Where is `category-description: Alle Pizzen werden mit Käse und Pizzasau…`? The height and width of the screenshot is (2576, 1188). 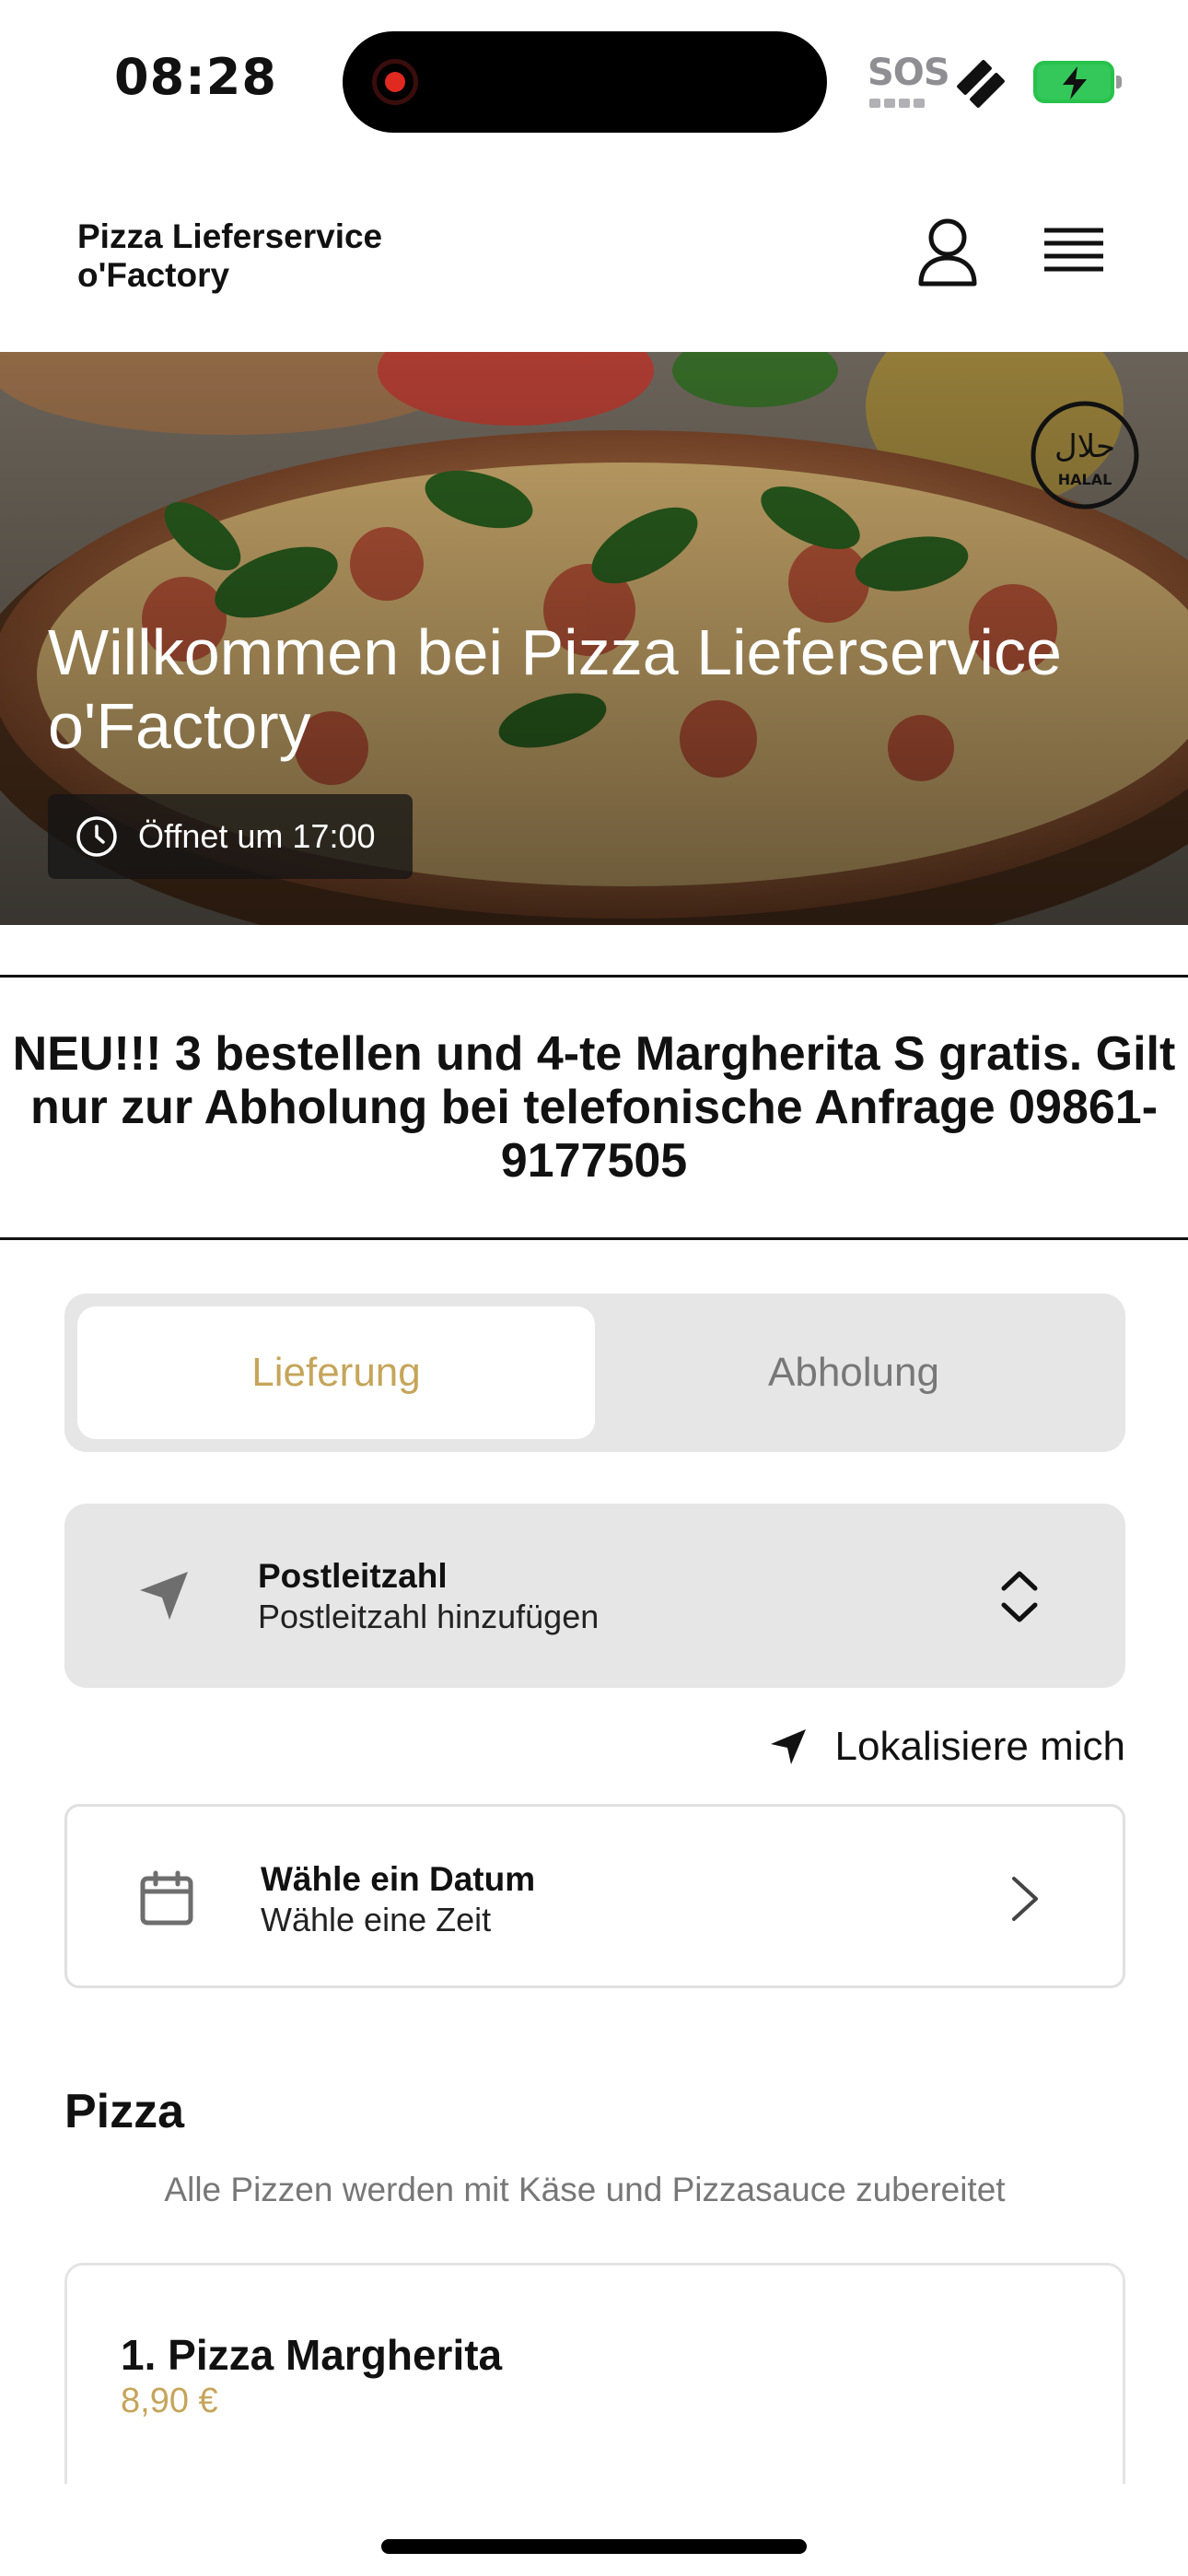 category-description: Alle Pizzen werden mit Käse und Pizzasau… is located at coordinates (585, 2189).